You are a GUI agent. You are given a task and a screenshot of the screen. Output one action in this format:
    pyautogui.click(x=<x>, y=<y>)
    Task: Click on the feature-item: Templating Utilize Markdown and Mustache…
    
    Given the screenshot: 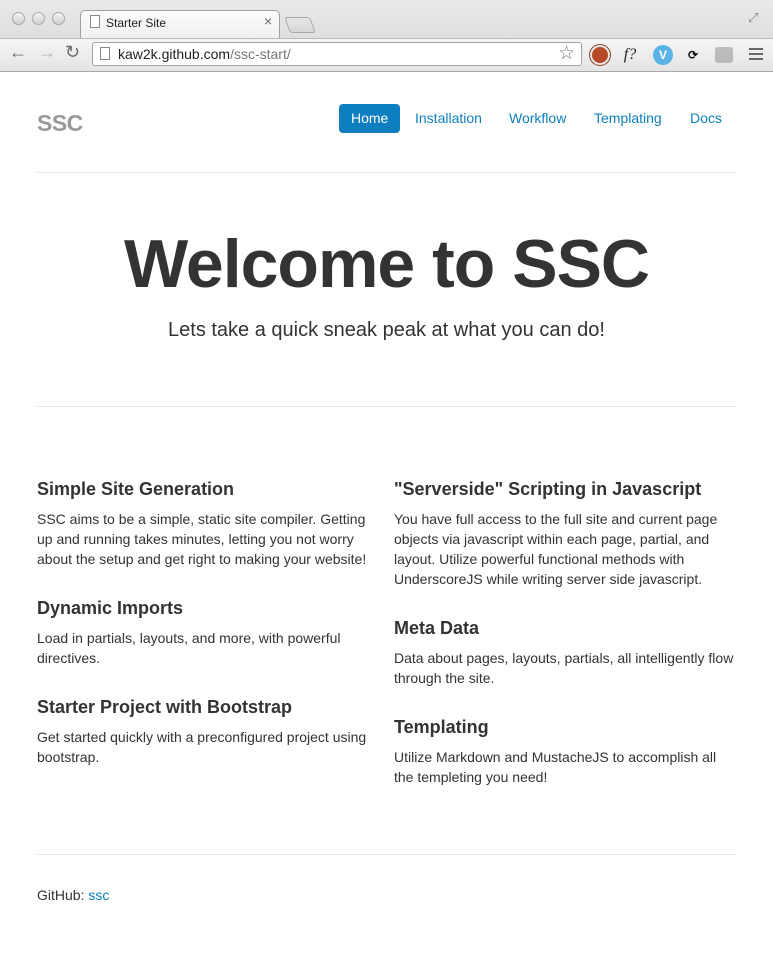 What is the action you would take?
    pyautogui.click(x=566, y=752)
    